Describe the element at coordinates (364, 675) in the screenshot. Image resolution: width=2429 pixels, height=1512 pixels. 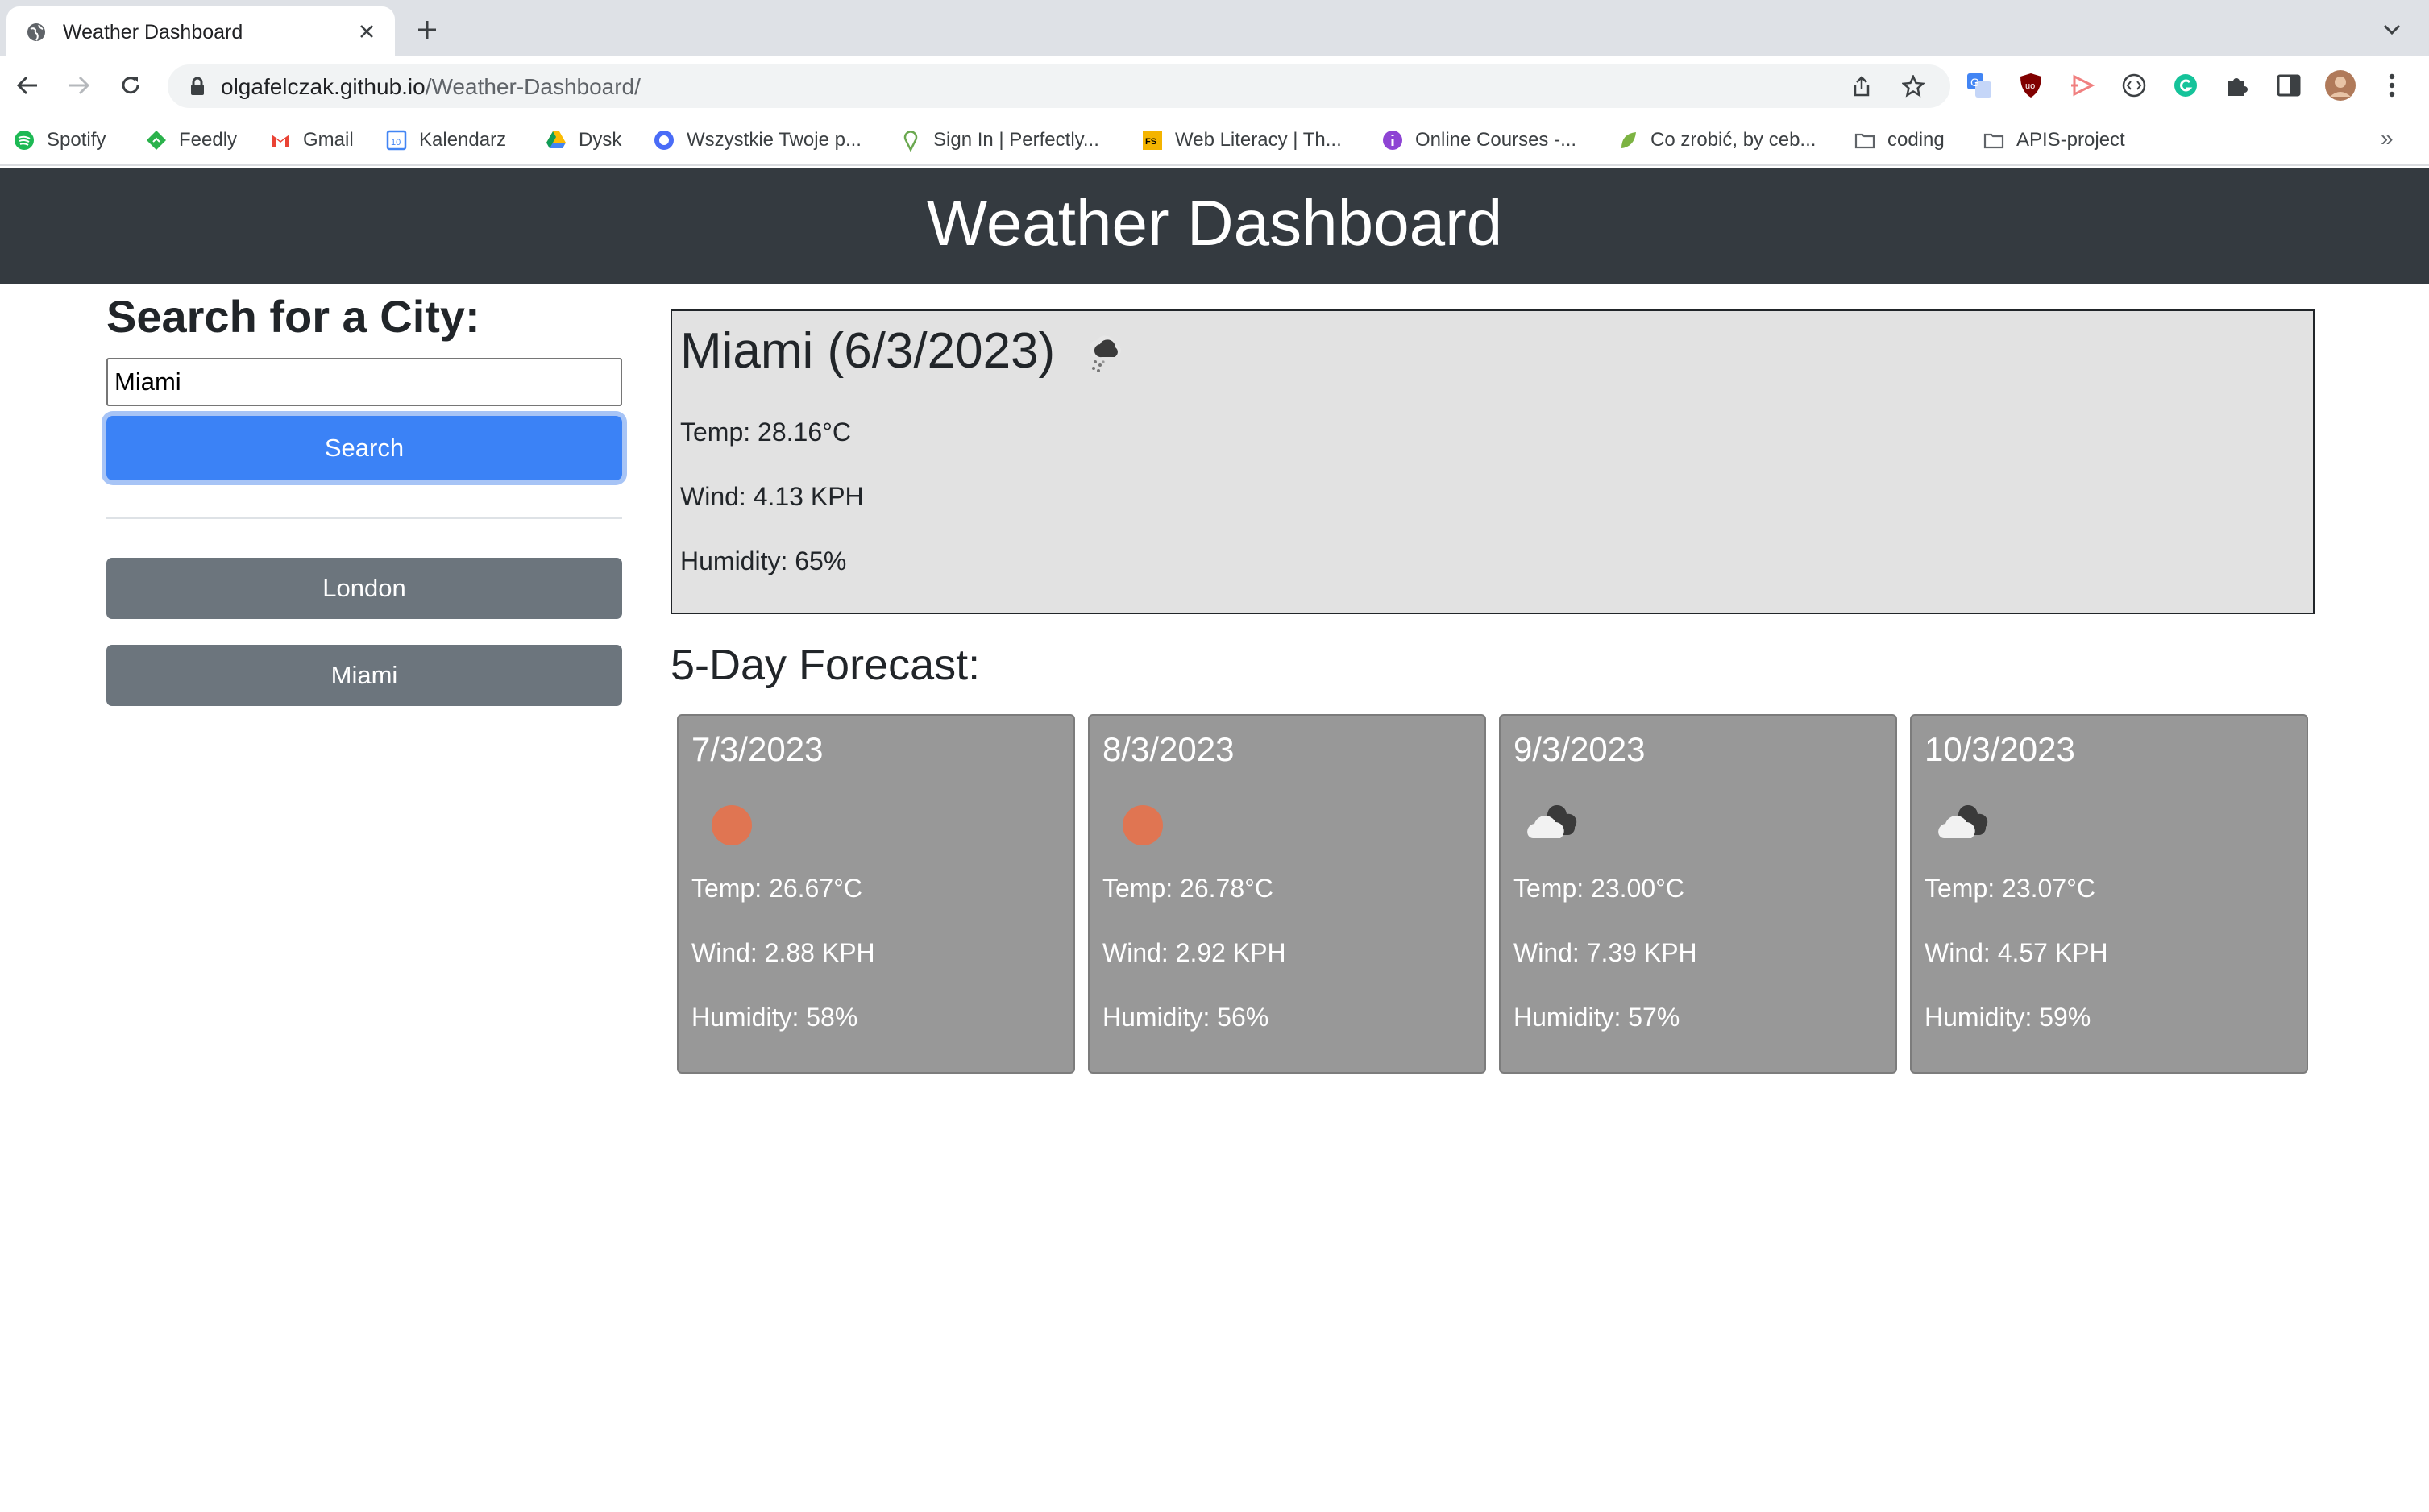
I see `history-button-miami: Miami` at that location.